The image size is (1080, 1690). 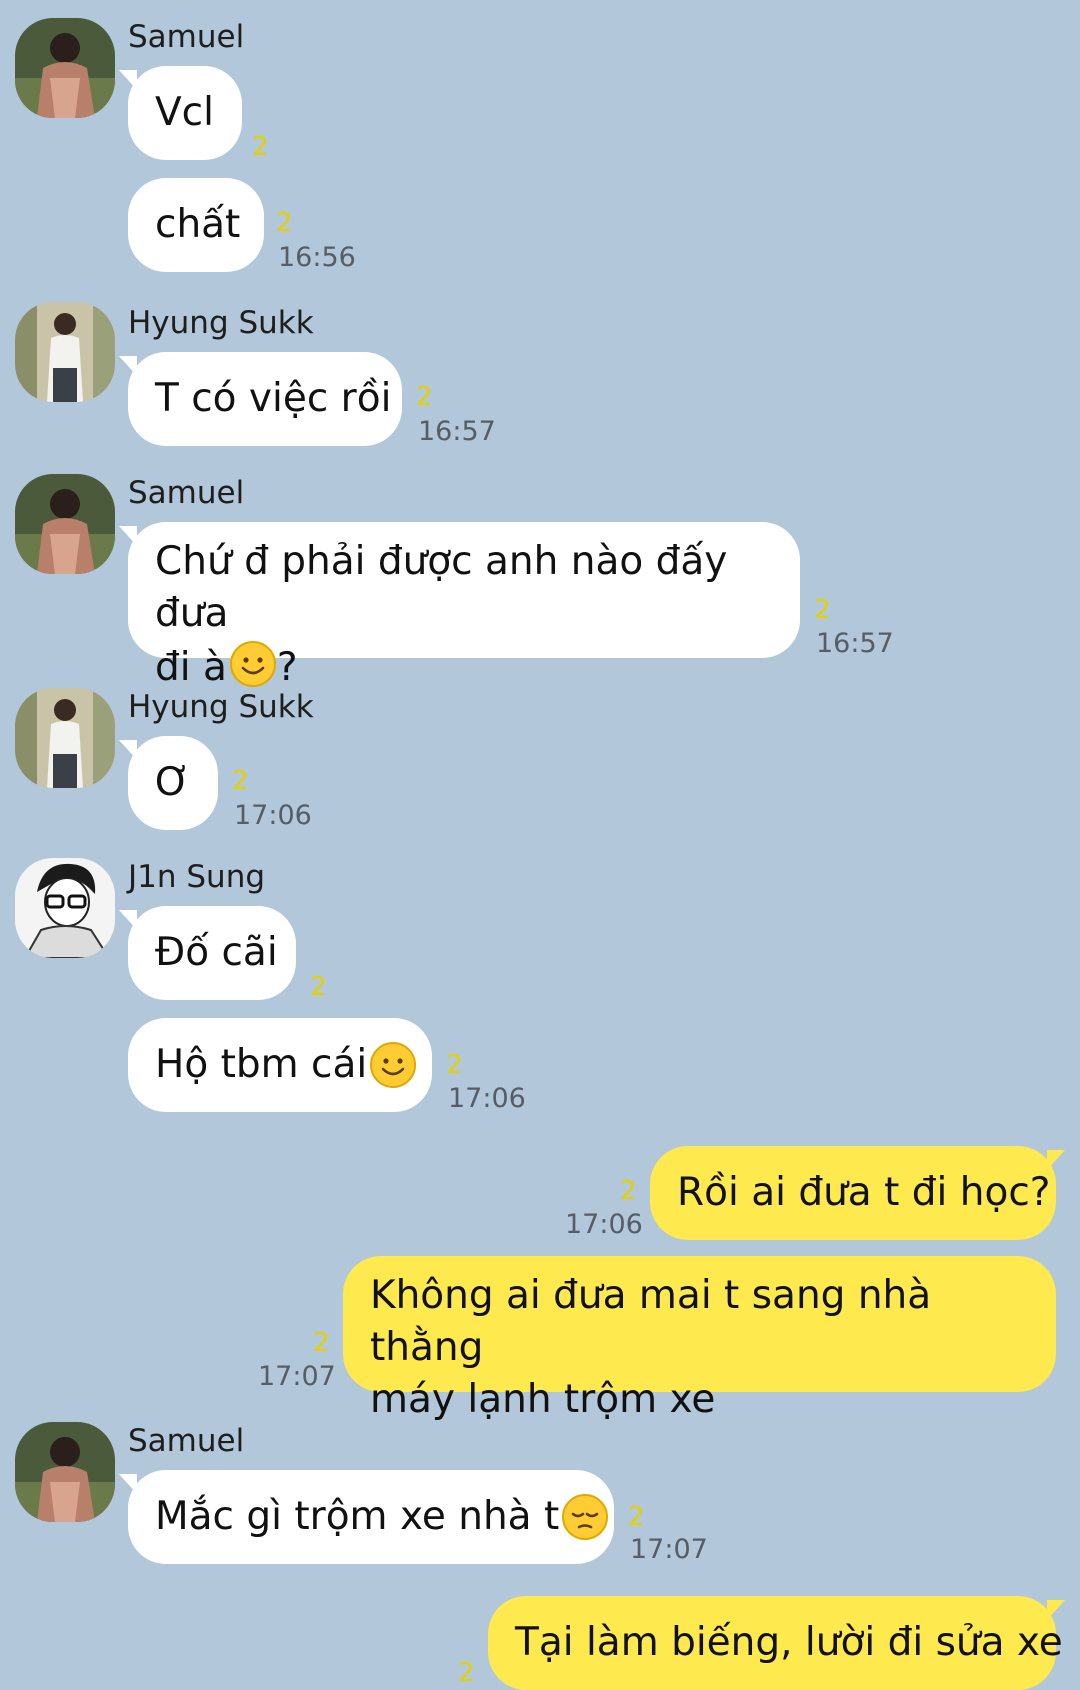 I want to click on message-text-line: Không ai đưa mai t sang nhà thằng, so click(x=651, y=1321).